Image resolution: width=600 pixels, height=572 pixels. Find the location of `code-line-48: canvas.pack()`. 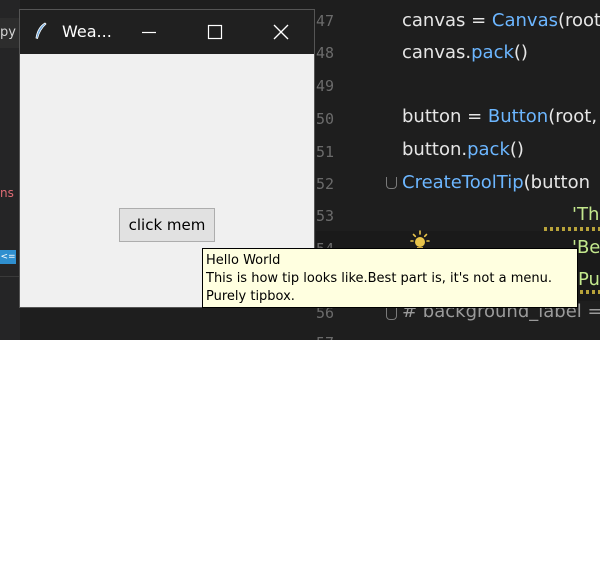

code-line-48: canvas.pack() is located at coordinates (465, 52).